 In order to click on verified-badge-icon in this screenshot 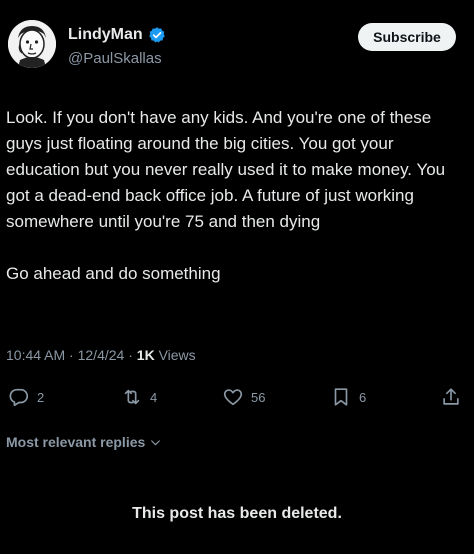, I will do `click(157, 35)`.